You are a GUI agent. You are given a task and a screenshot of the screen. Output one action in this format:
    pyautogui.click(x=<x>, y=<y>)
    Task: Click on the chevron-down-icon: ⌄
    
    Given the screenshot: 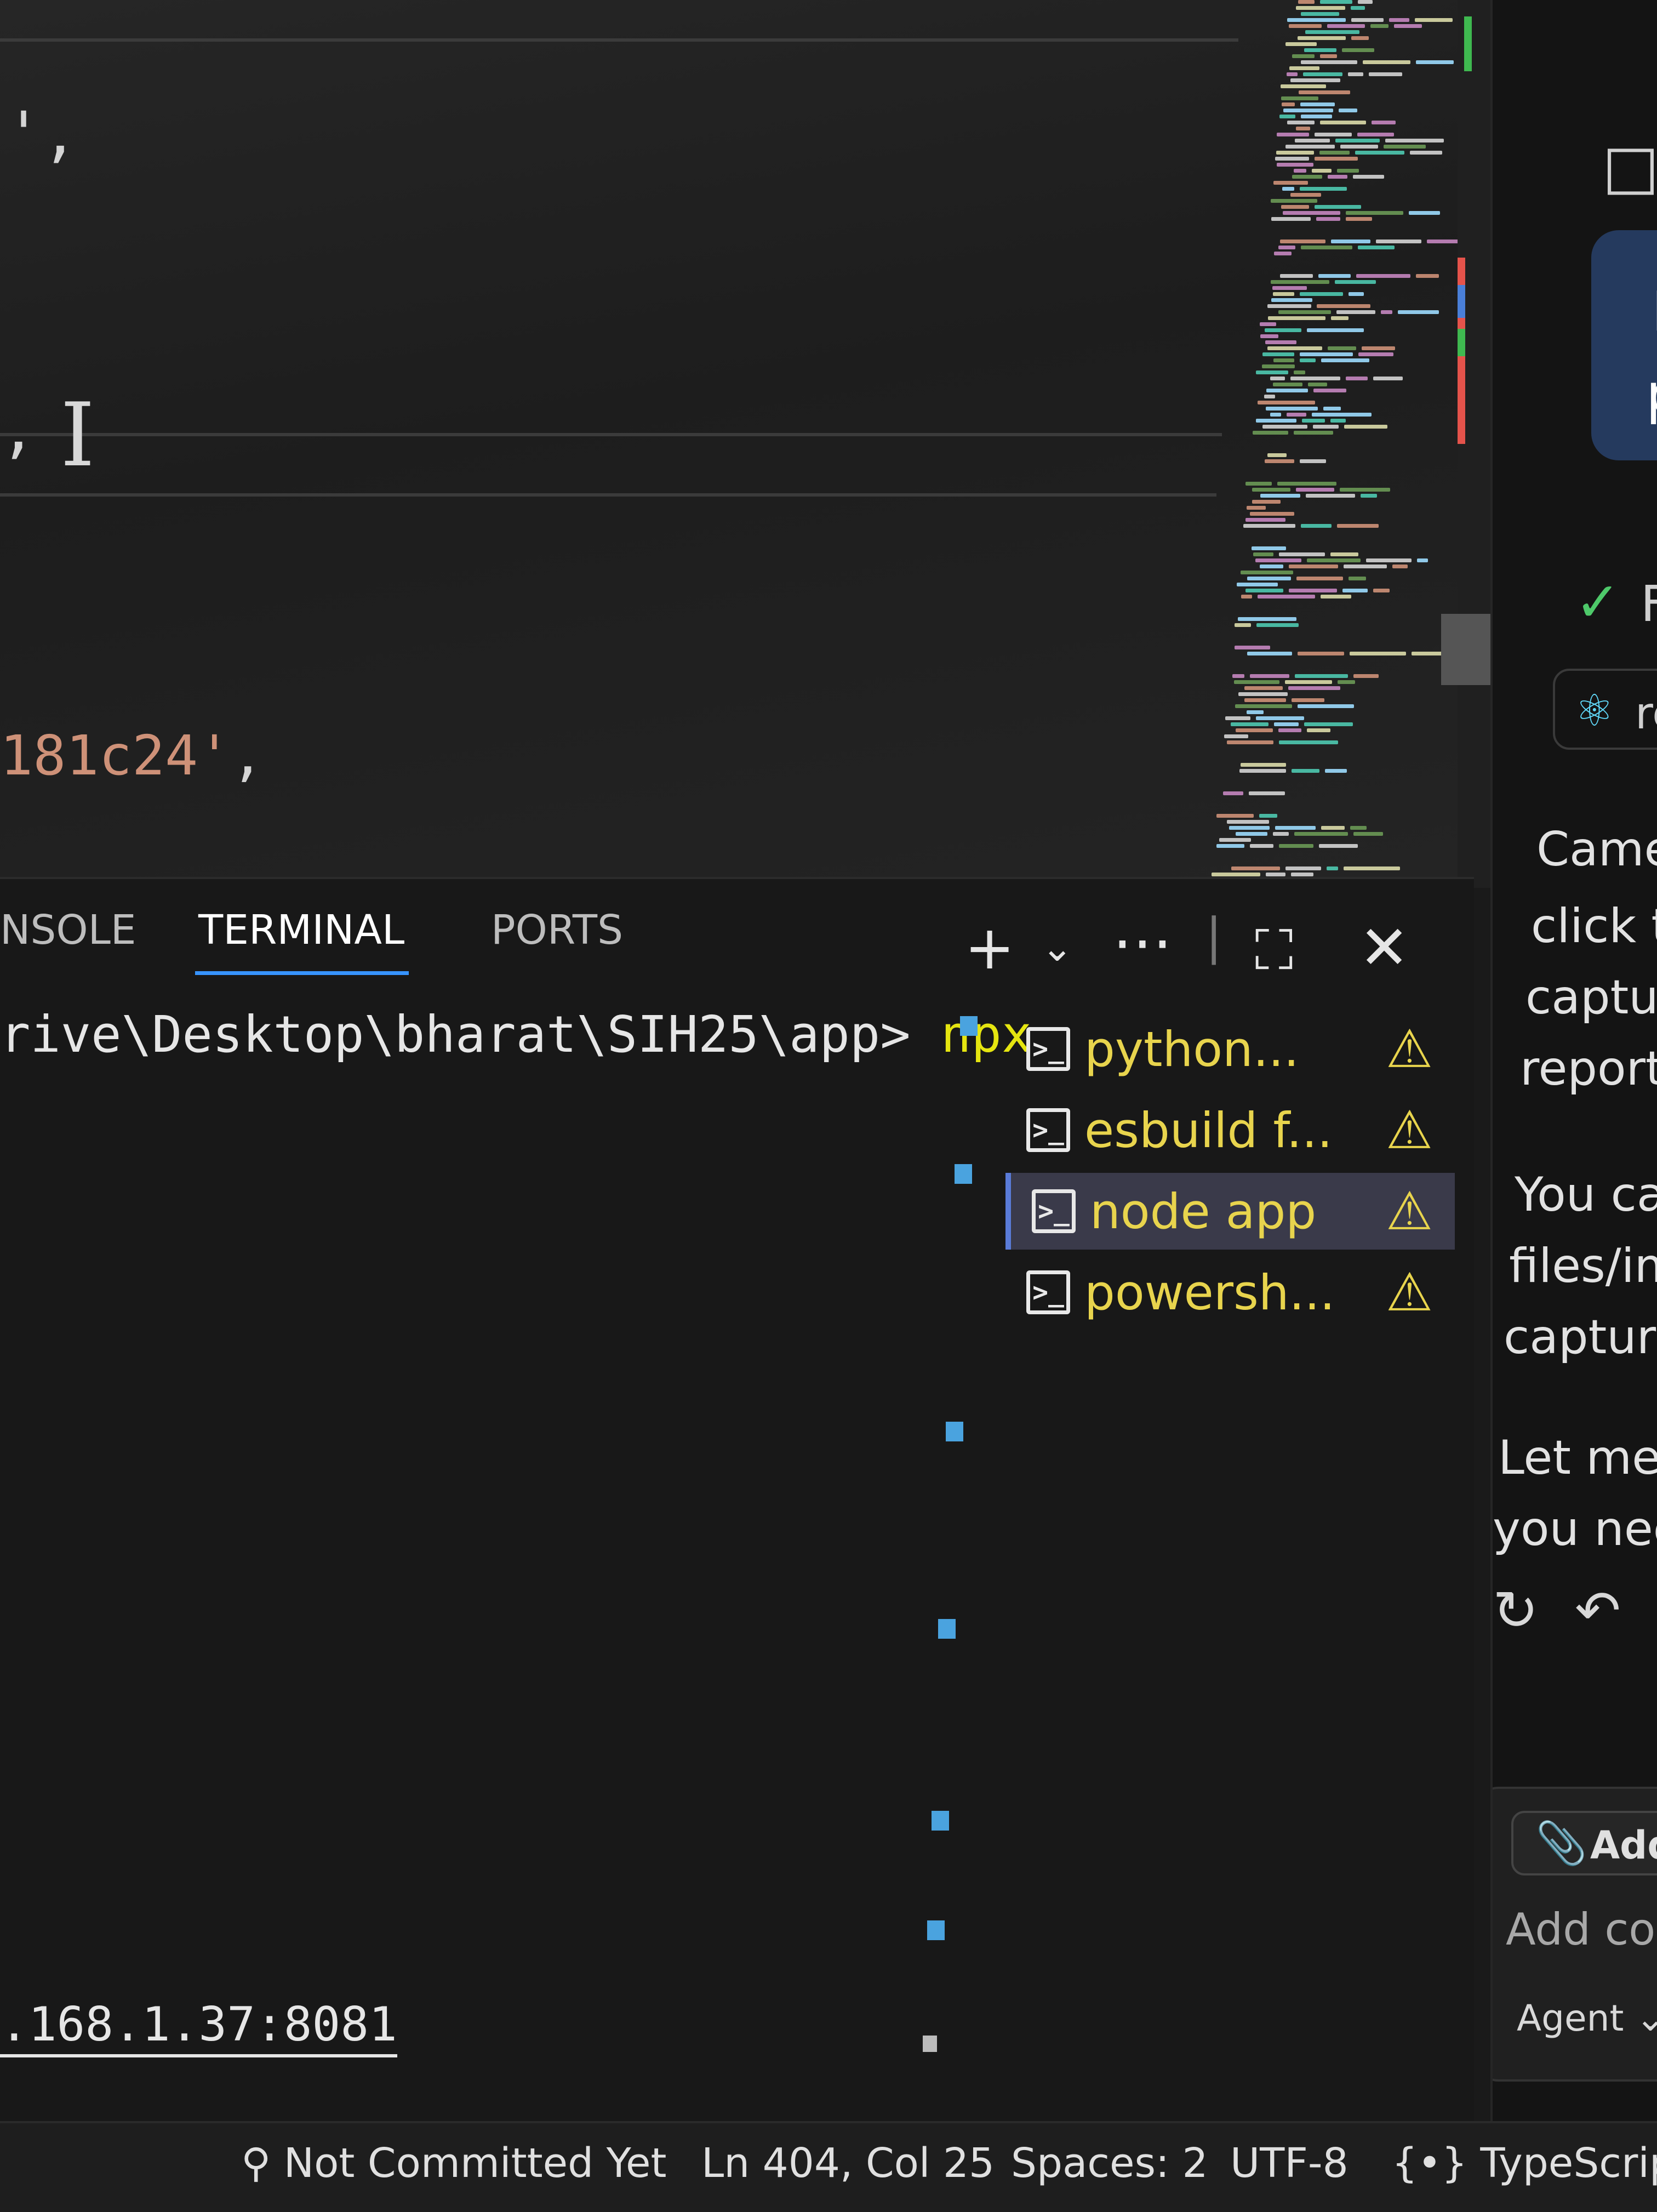 What is the action you would take?
    pyautogui.click(x=1057, y=947)
    